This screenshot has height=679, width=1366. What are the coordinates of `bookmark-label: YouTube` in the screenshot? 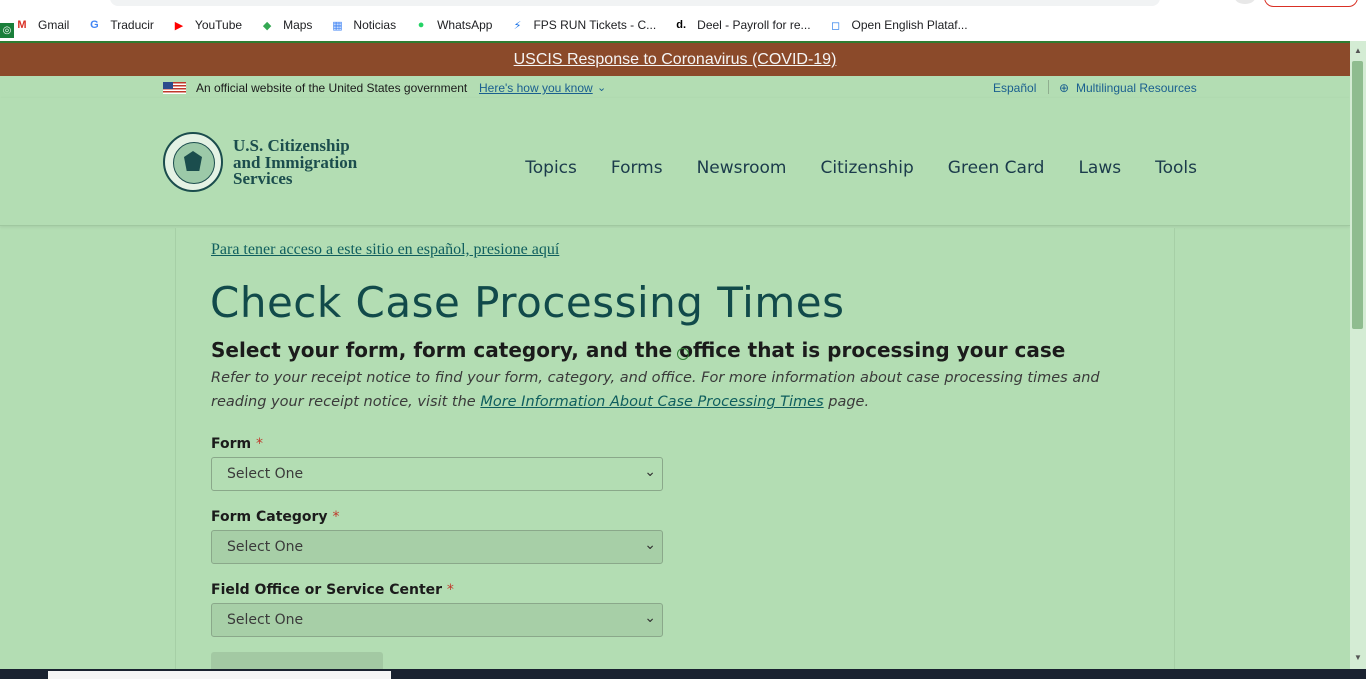 It's located at (218, 25).